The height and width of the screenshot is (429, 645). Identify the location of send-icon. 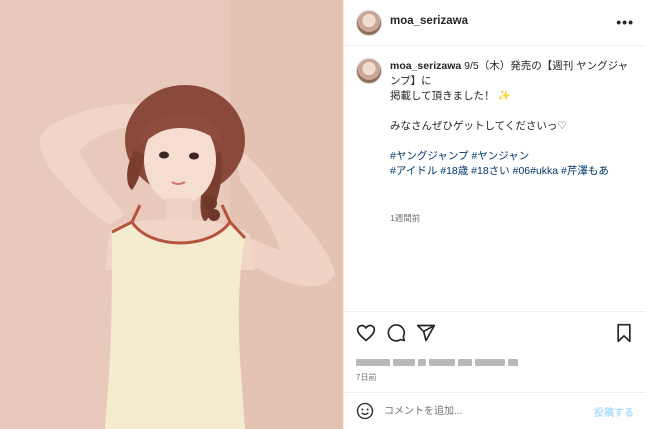
(426, 333).